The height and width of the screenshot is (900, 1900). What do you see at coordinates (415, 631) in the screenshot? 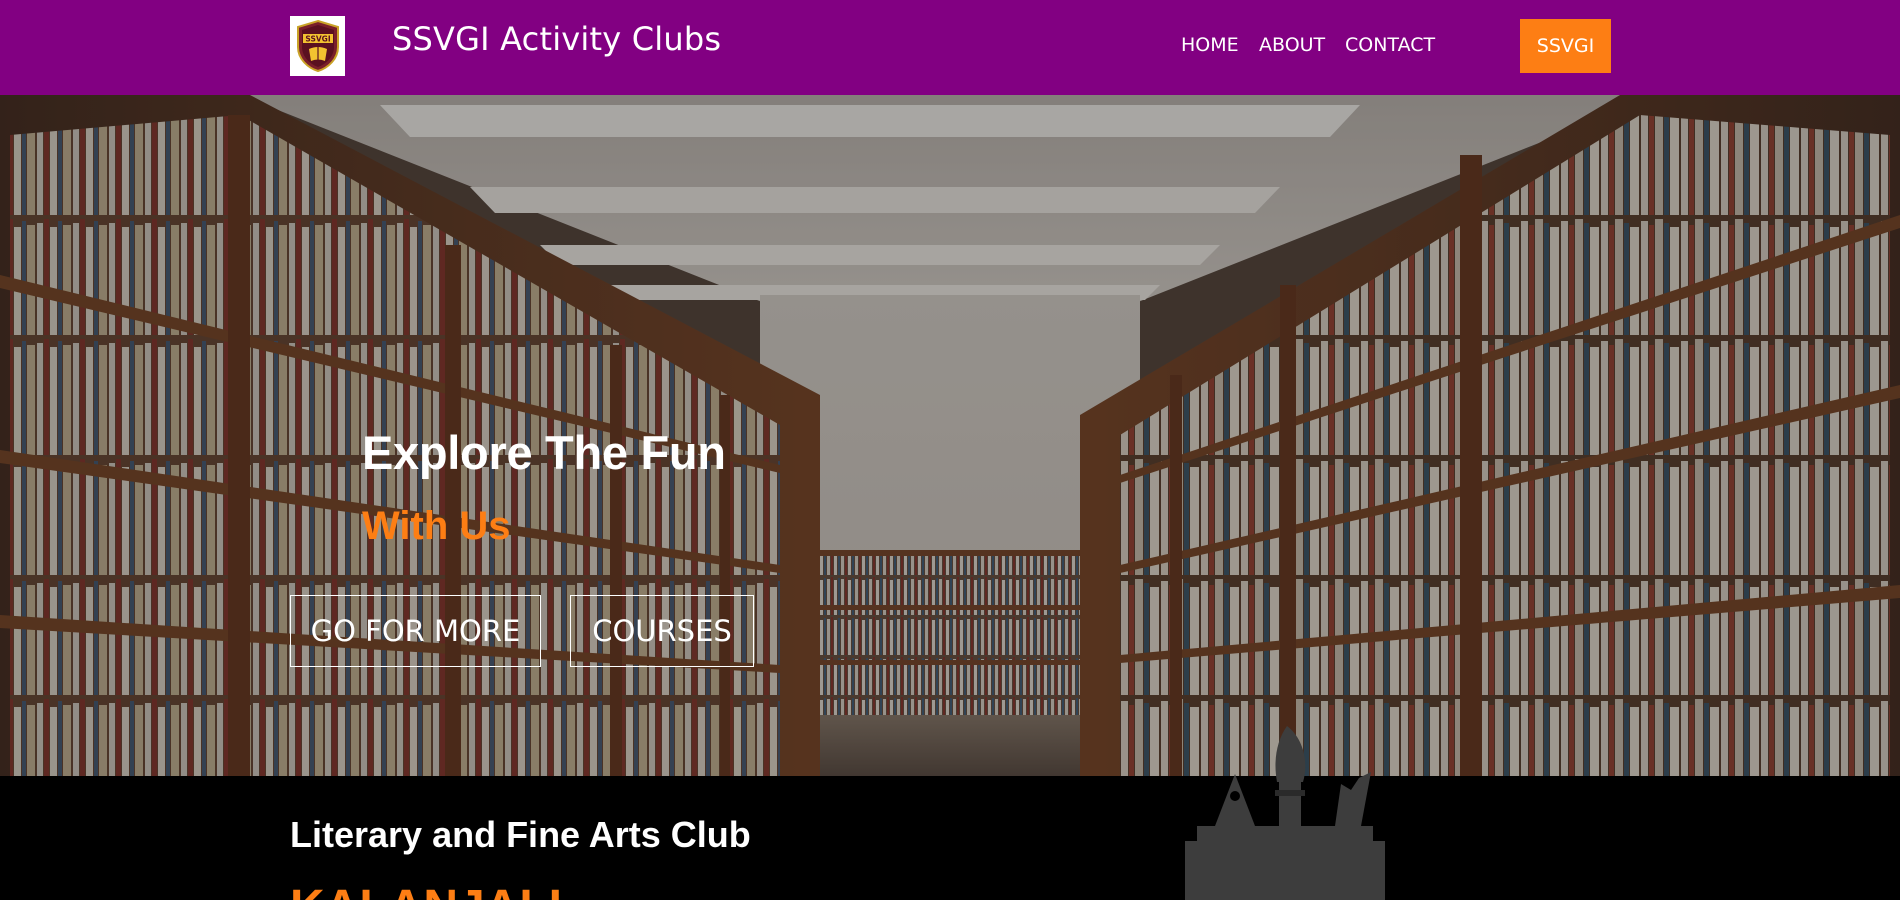
I see `go-for-more-button: GO FOR MORE` at bounding box center [415, 631].